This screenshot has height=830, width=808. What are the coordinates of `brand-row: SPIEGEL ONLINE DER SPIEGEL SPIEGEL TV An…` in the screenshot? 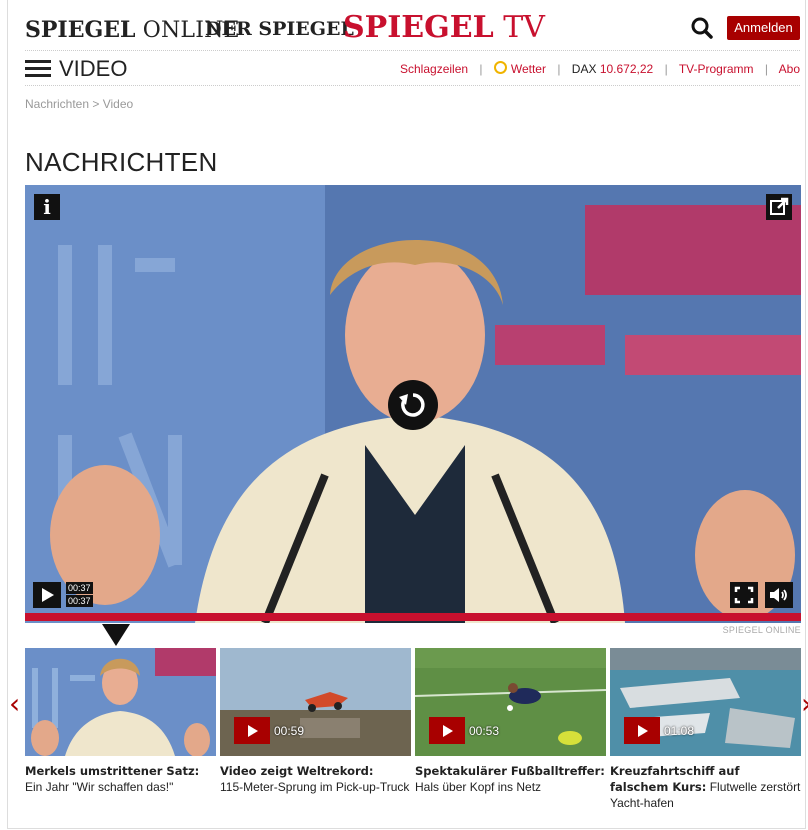 It's located at (412, 30).